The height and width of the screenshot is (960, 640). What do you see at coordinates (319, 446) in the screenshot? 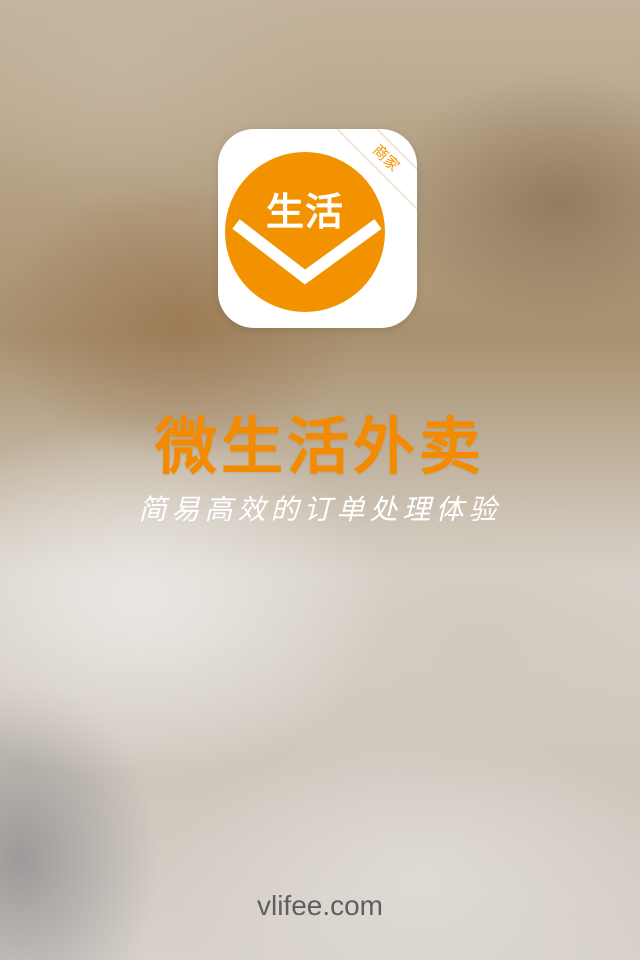
I see `app-title: 微生活外卖` at bounding box center [319, 446].